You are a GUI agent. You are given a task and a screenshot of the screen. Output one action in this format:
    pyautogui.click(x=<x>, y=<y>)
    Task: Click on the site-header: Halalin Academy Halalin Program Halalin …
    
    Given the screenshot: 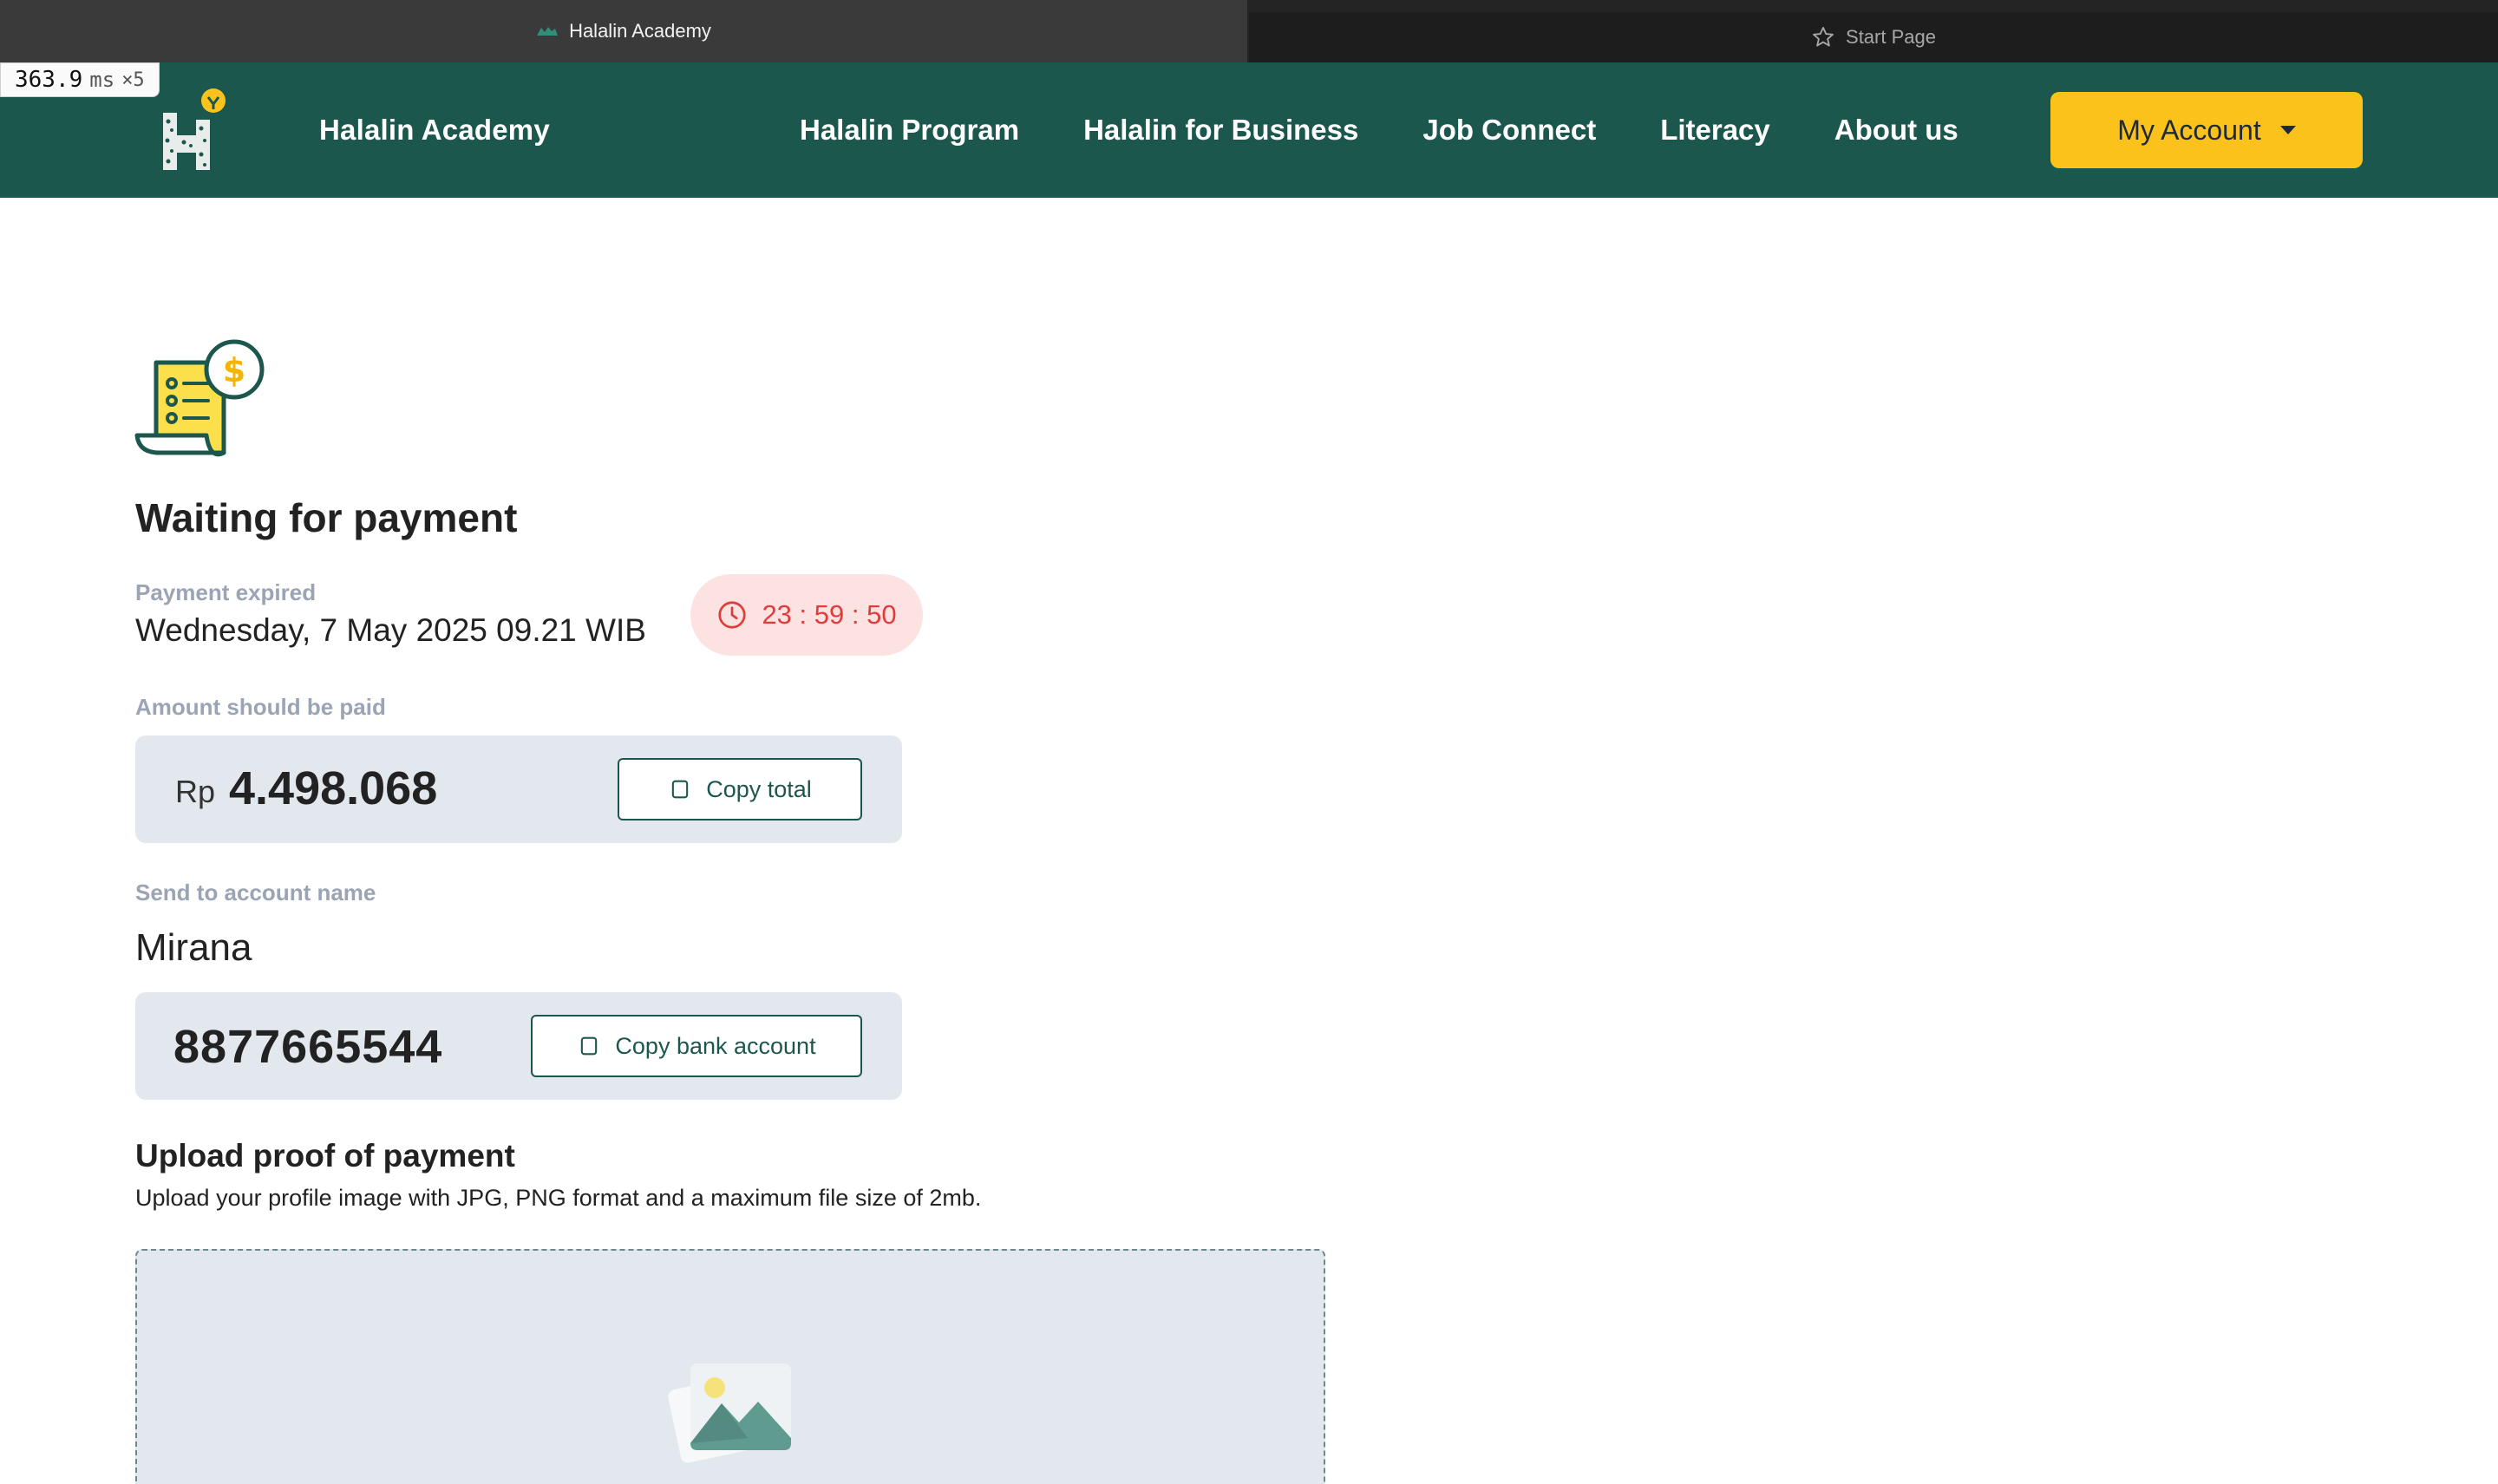 What is the action you would take?
    pyautogui.click(x=1249, y=130)
    